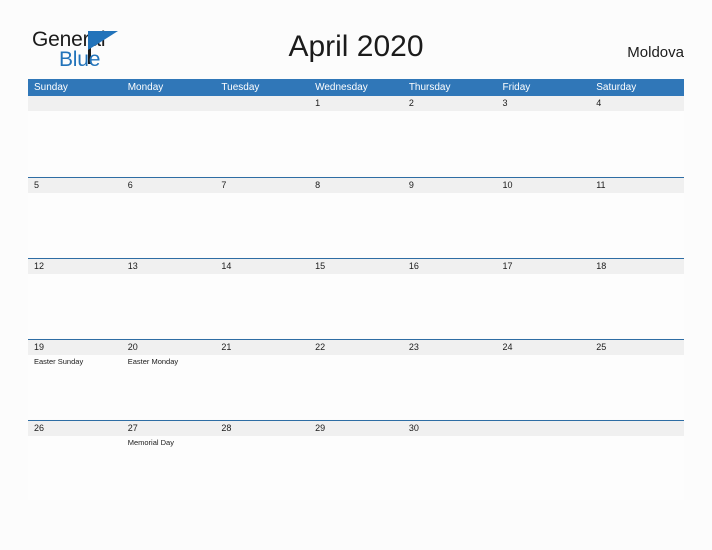 This screenshot has height=550, width=712. What do you see at coordinates (450, 266) in the screenshot?
I see `day-number: 16` at bounding box center [450, 266].